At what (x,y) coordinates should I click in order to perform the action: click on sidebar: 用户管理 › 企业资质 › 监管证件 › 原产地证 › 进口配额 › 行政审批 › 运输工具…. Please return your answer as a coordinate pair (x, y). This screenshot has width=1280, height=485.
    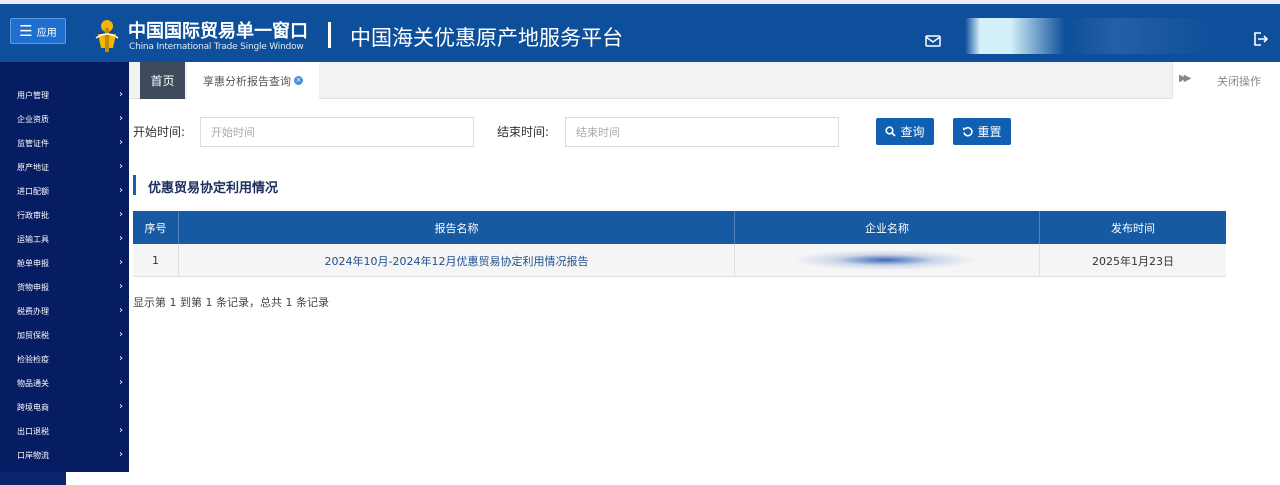
    Looking at the image, I should click on (64, 267).